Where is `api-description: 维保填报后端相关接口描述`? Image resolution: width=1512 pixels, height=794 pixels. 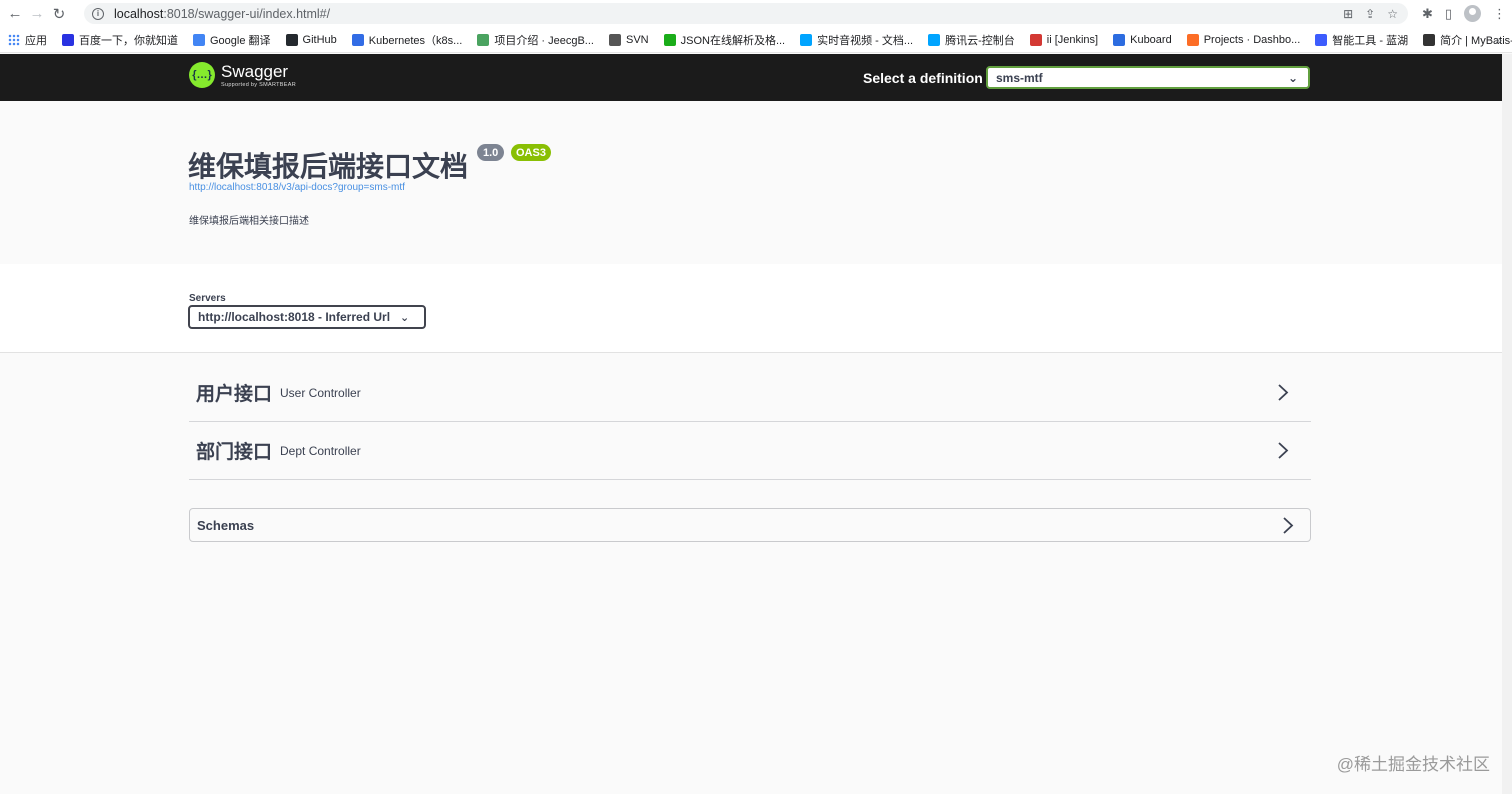 api-description: 维保填报后端相关接口描述 is located at coordinates (249, 221).